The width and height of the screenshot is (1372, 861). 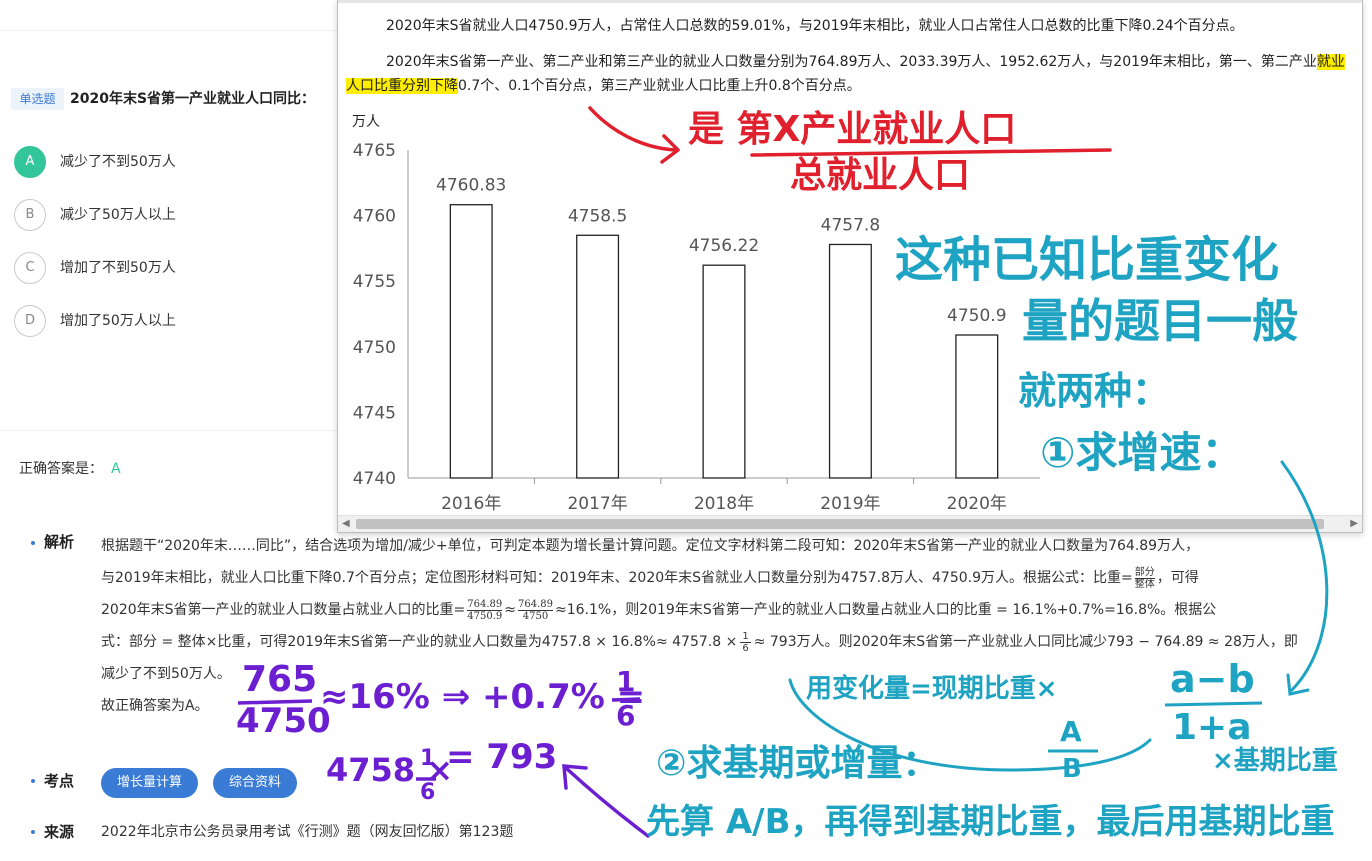 I want to click on option-letter: C, so click(x=30, y=268).